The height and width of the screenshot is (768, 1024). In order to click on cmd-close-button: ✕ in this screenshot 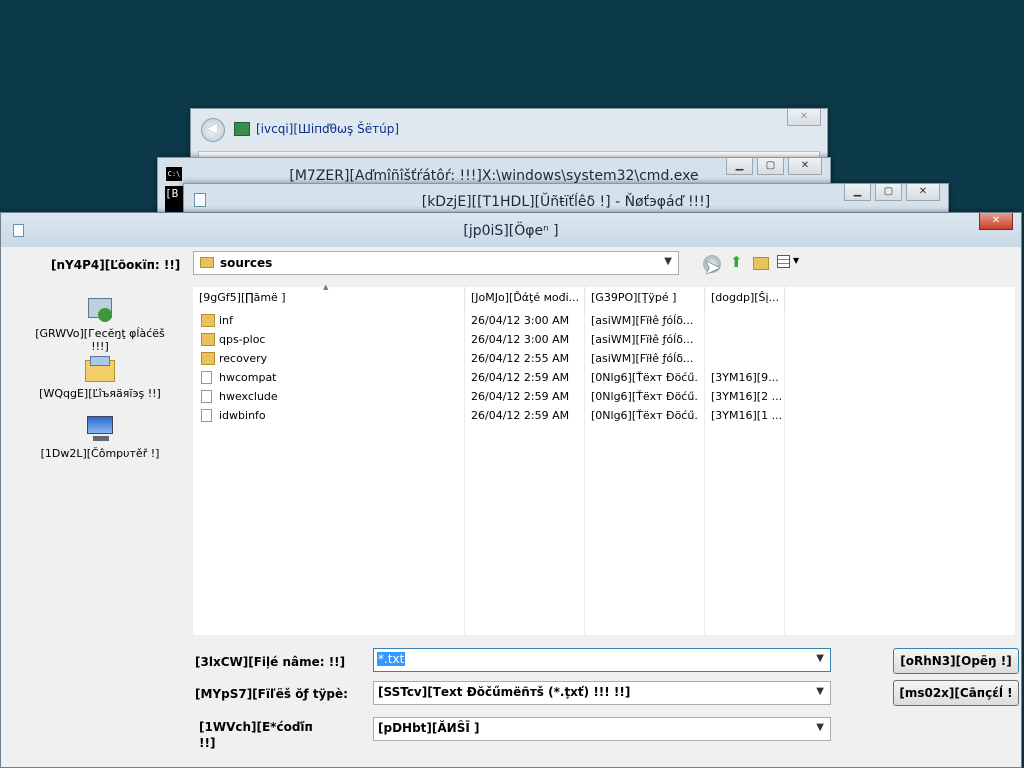, I will do `click(805, 166)`.